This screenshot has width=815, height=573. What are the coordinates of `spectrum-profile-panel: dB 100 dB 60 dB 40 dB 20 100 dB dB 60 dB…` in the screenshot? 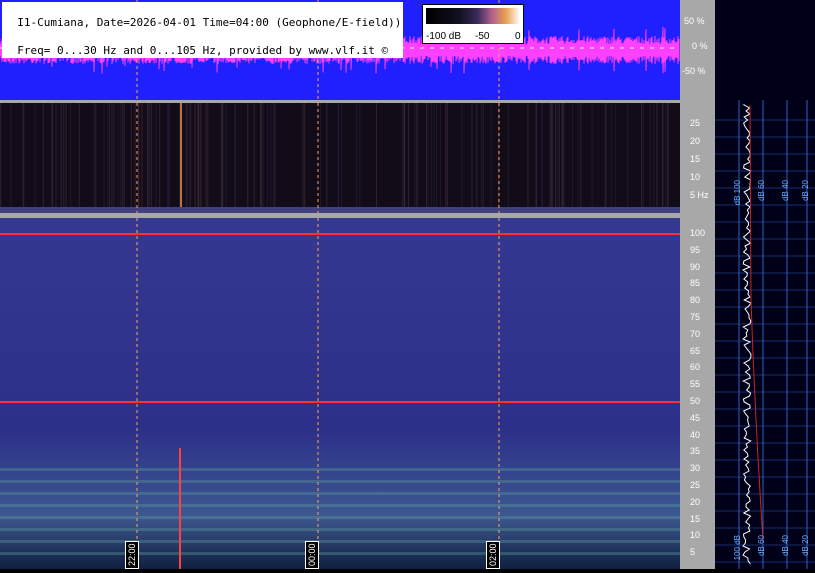 It's located at (765, 284).